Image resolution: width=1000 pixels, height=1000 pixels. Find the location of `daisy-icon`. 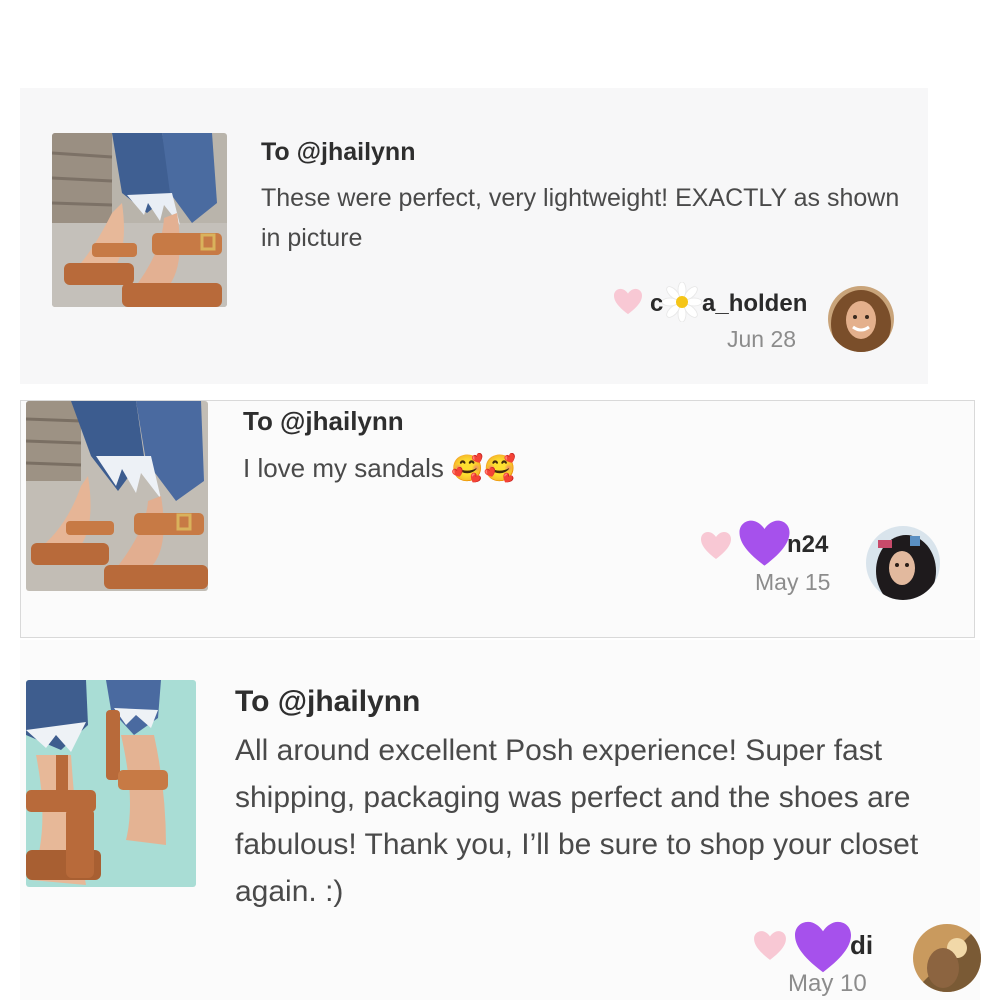

daisy-icon is located at coordinates (682, 302).